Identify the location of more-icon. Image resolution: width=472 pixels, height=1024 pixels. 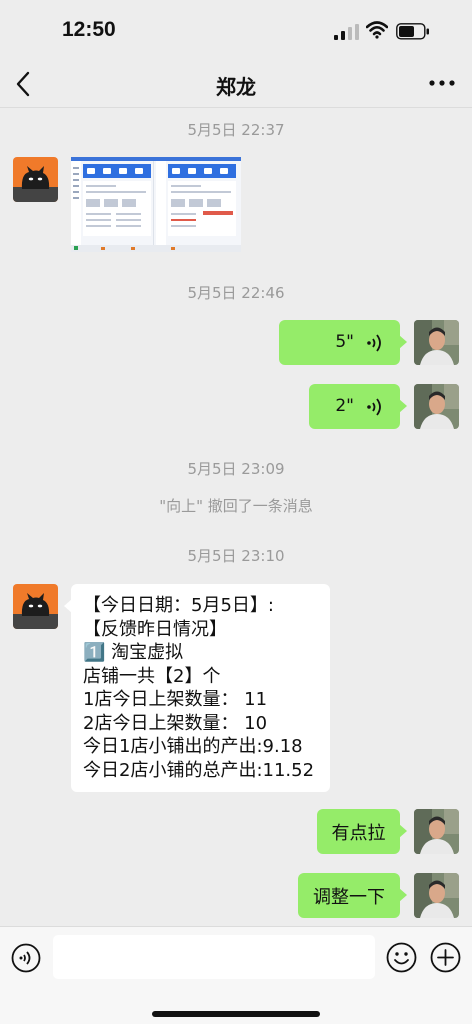
(442, 83).